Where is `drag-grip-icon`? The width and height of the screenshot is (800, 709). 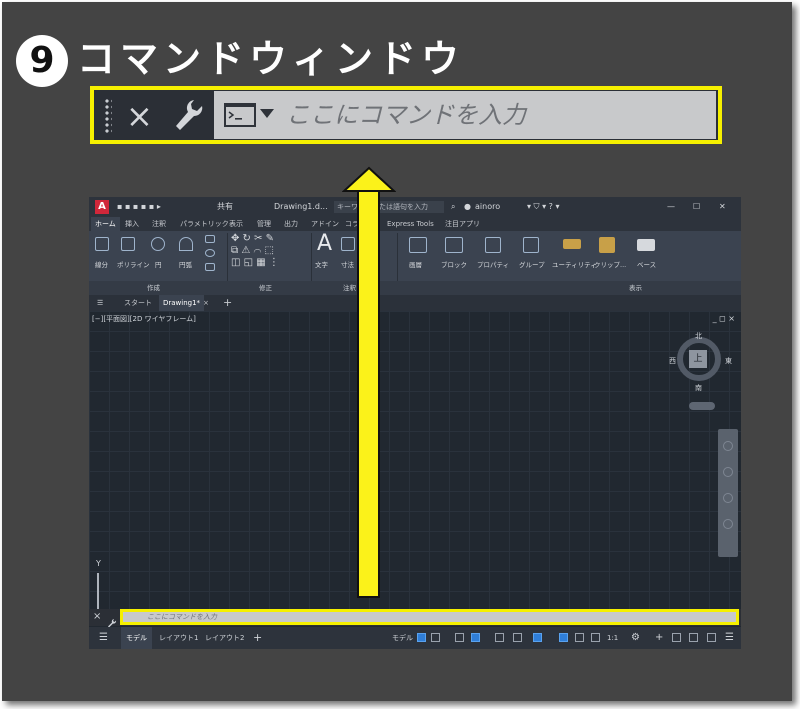 drag-grip-icon is located at coordinates (108, 116).